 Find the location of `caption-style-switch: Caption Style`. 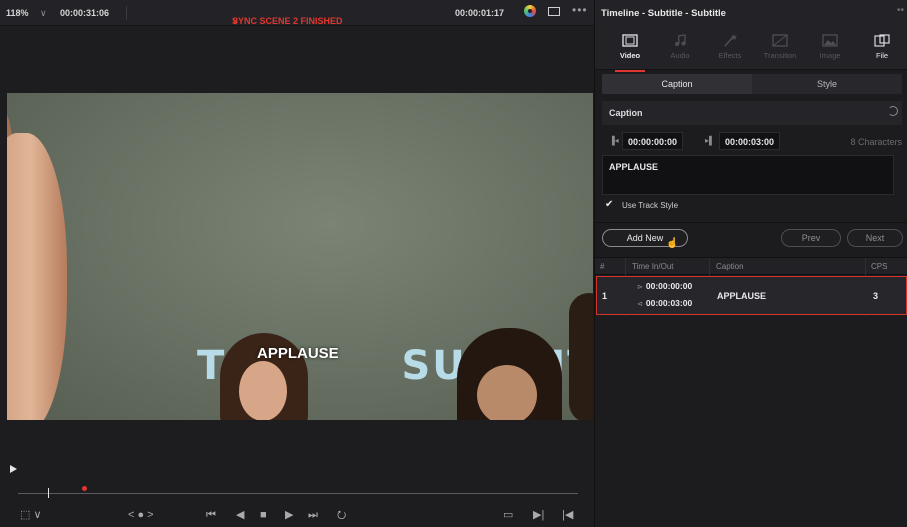

caption-style-switch: Caption Style is located at coordinates (752, 84).